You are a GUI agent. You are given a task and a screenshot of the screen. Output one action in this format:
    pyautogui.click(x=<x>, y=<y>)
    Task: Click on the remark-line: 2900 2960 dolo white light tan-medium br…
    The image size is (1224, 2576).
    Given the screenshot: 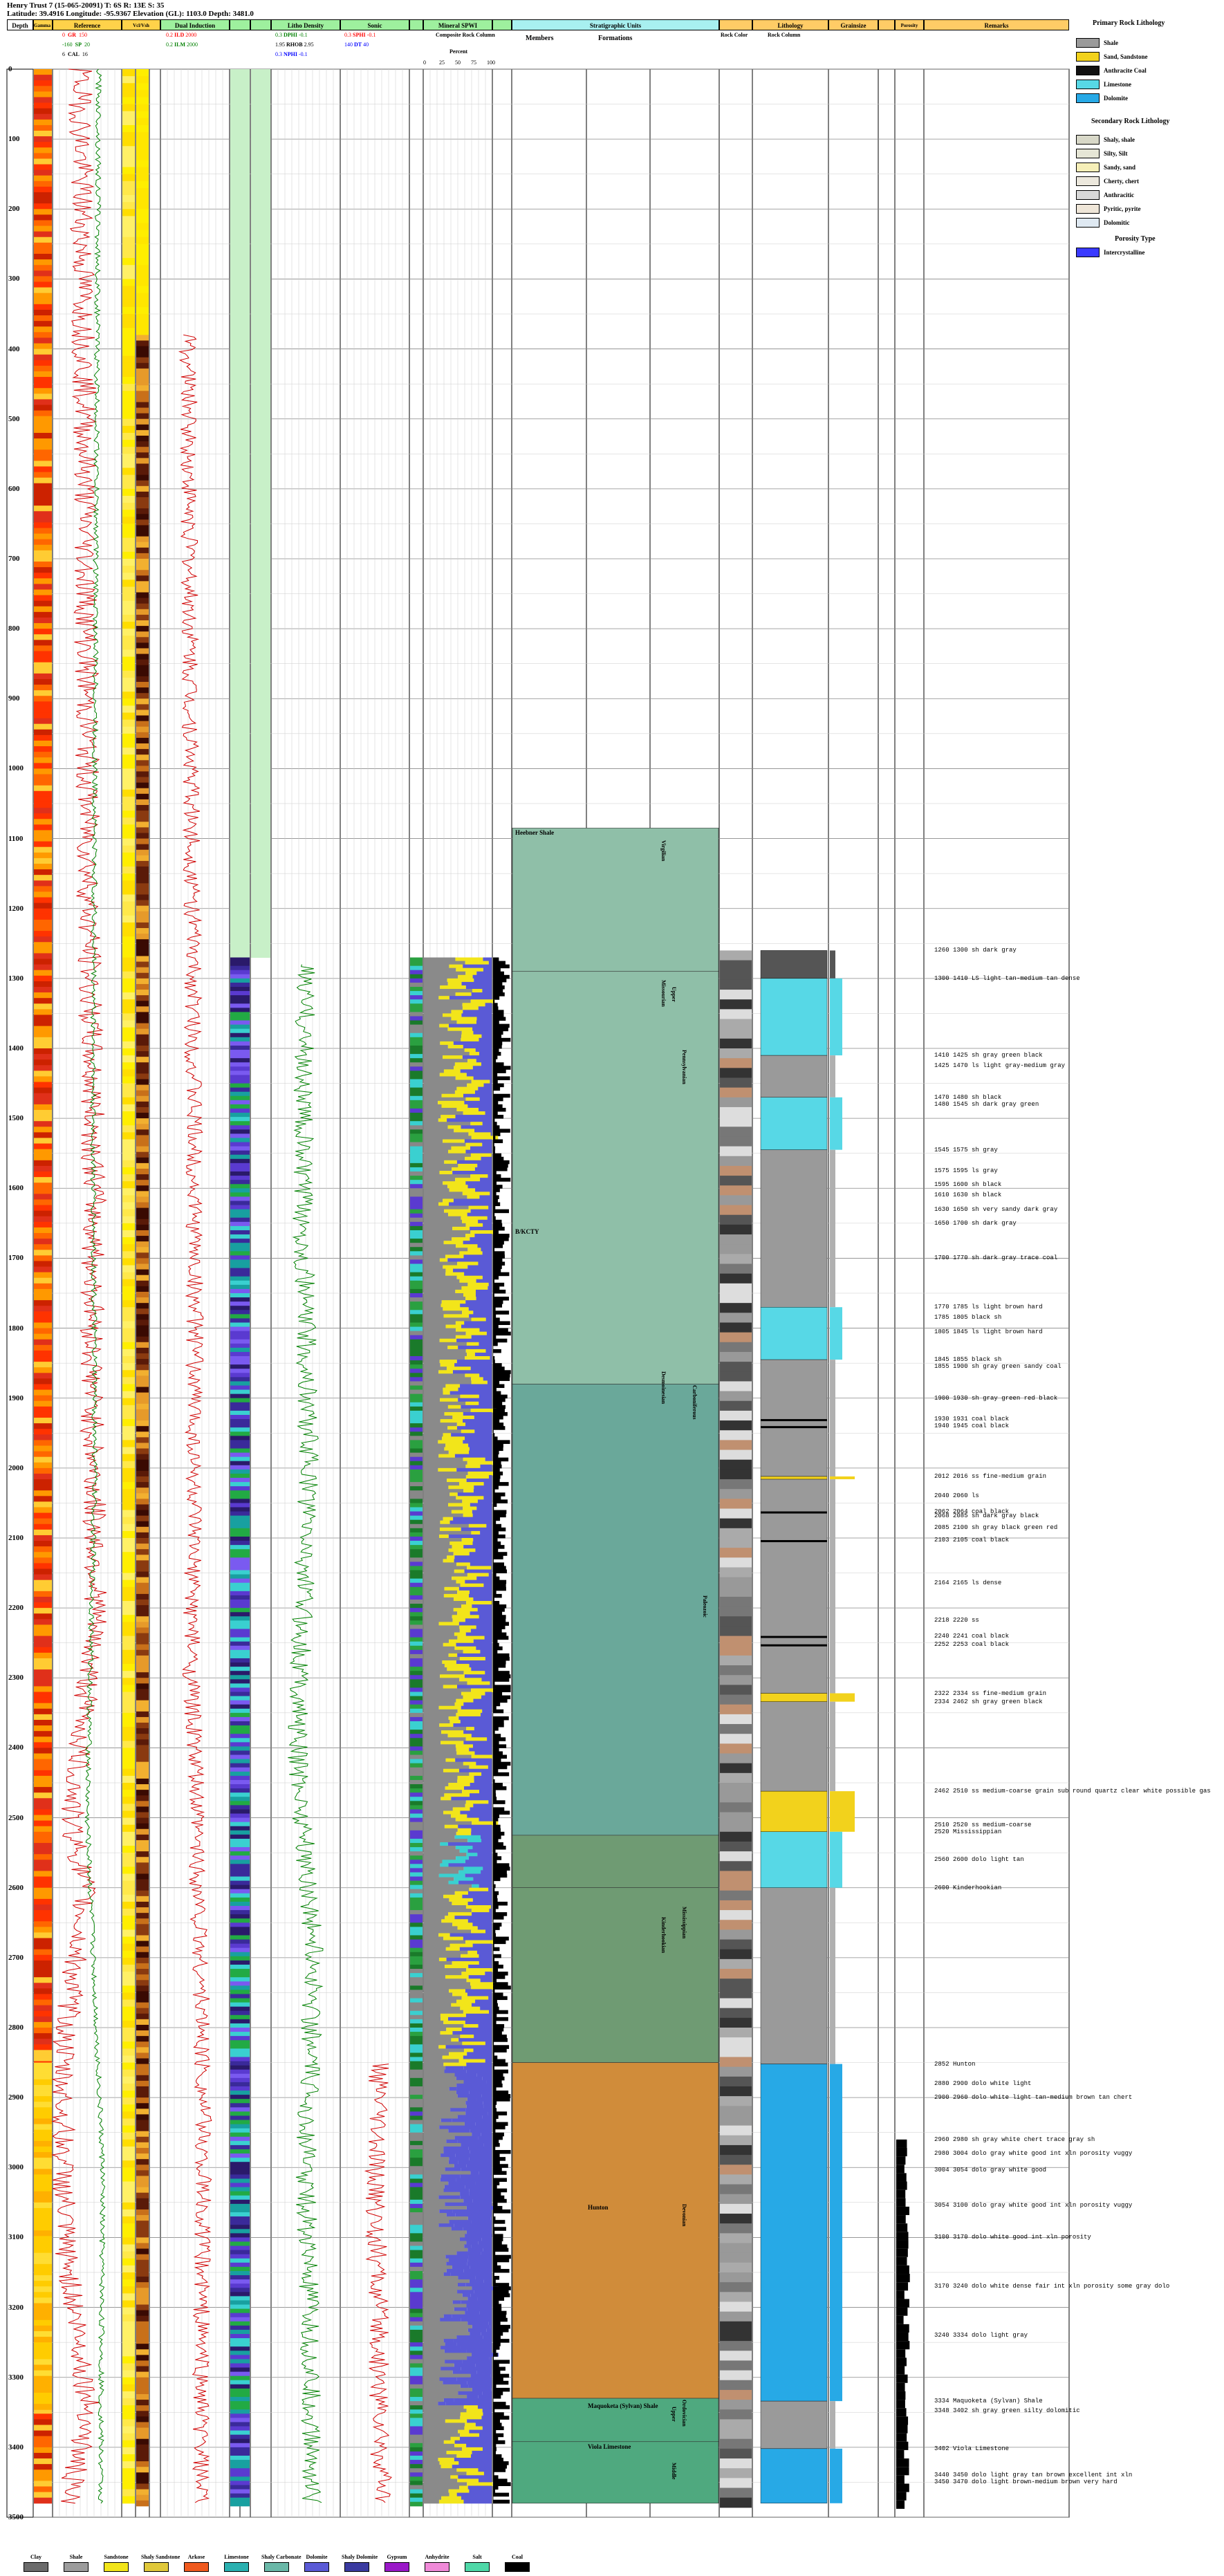 What is the action you would take?
    pyautogui.click(x=1033, y=2098)
    